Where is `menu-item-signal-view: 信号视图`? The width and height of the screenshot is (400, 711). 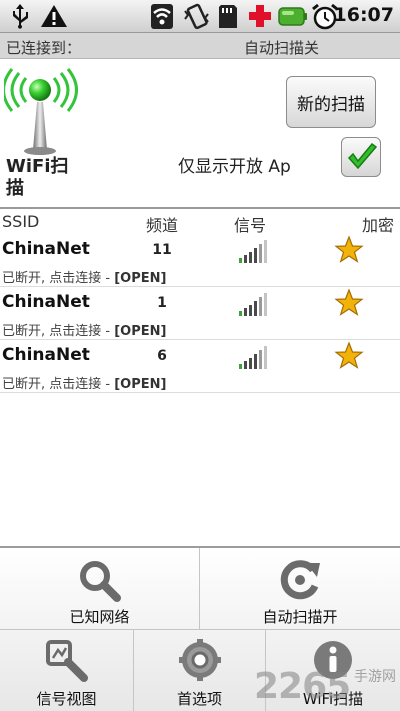 menu-item-signal-view: 信号视图 is located at coordinates (67, 670).